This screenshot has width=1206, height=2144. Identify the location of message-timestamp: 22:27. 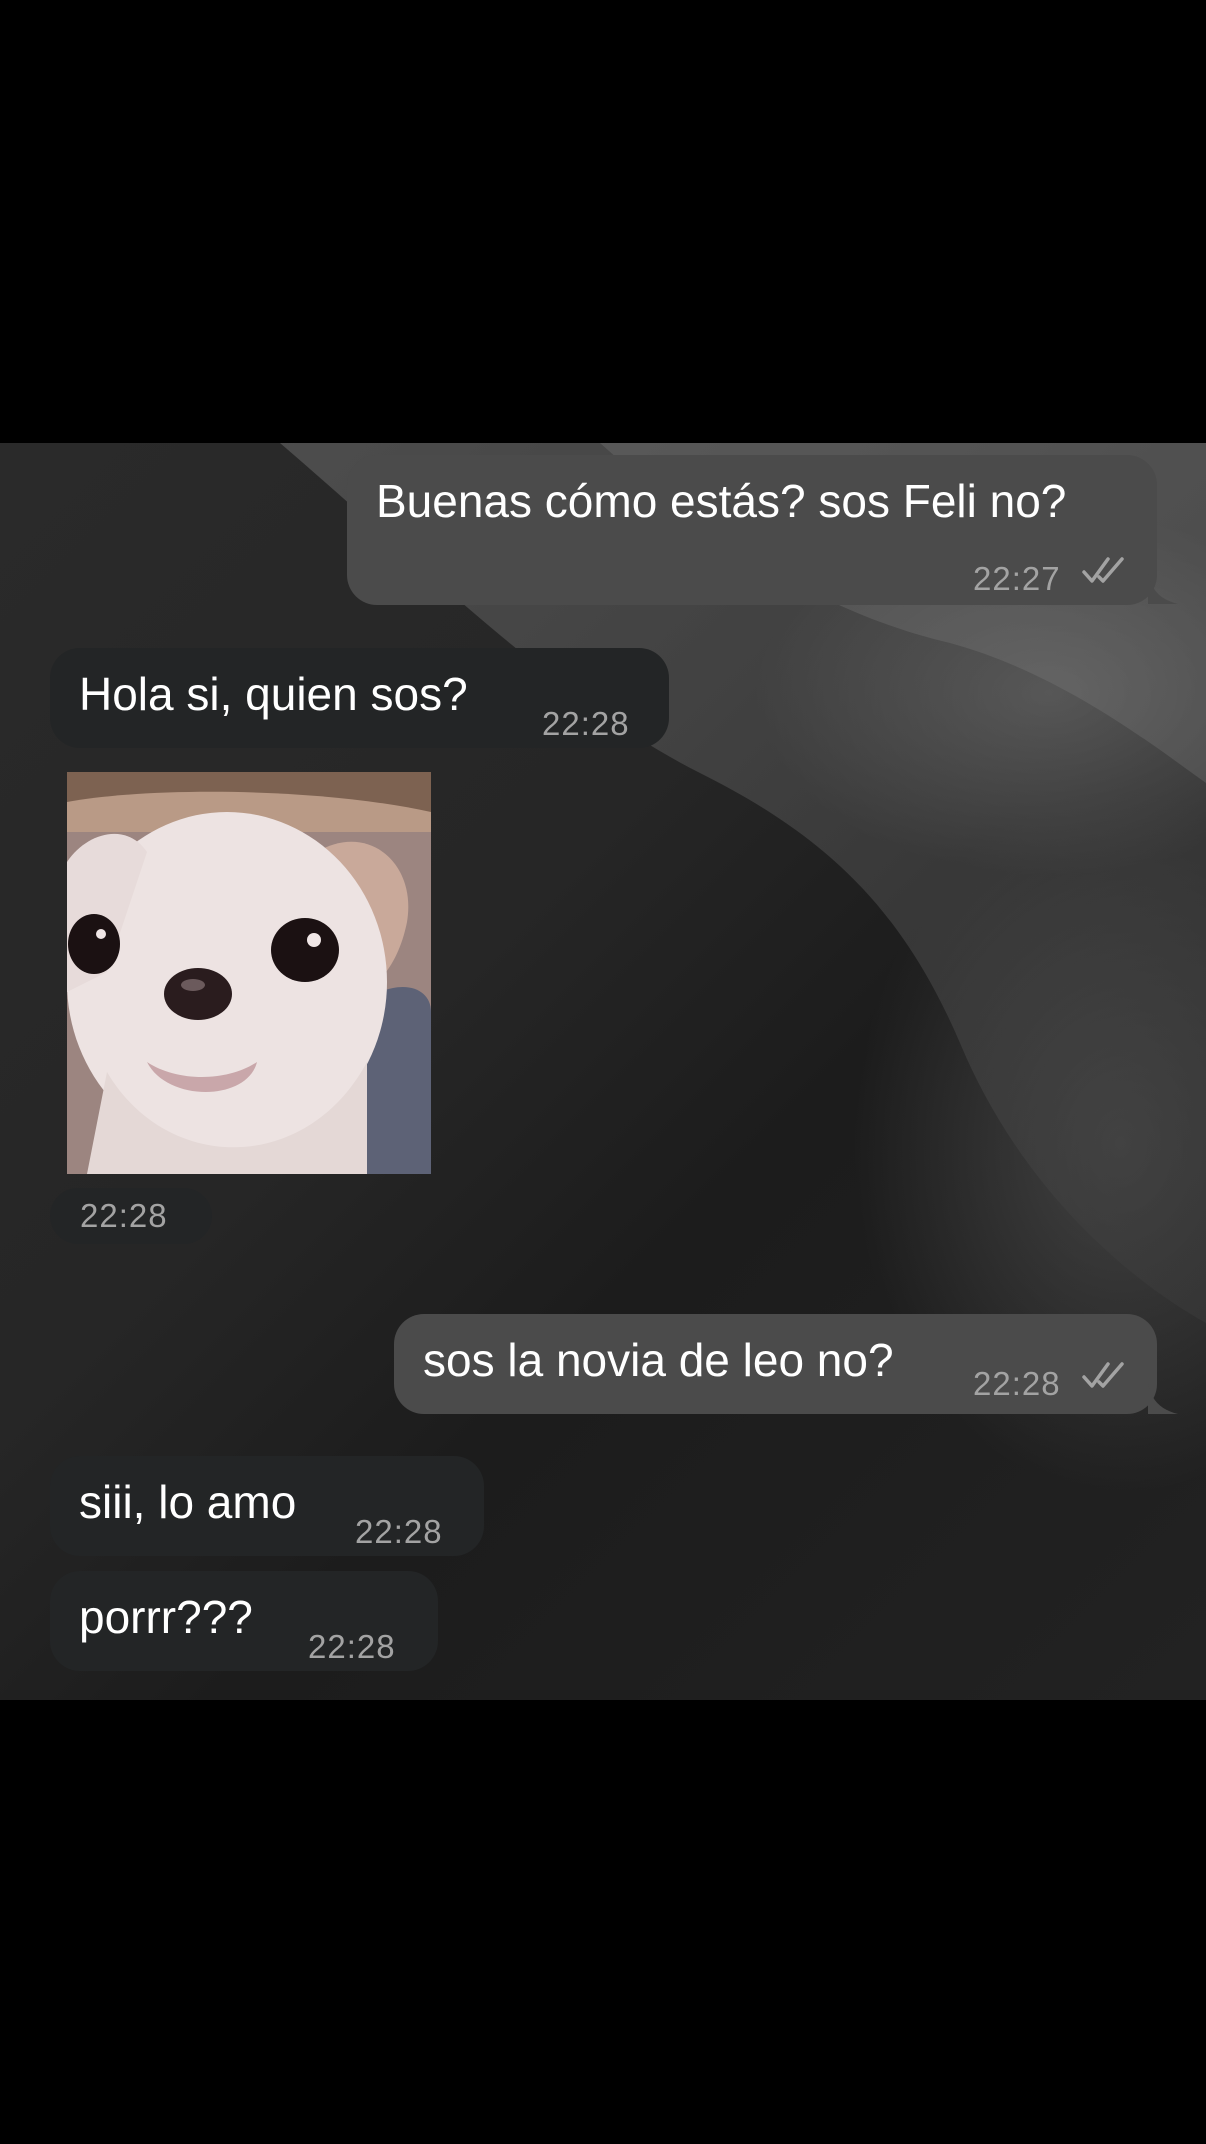
(1017, 578).